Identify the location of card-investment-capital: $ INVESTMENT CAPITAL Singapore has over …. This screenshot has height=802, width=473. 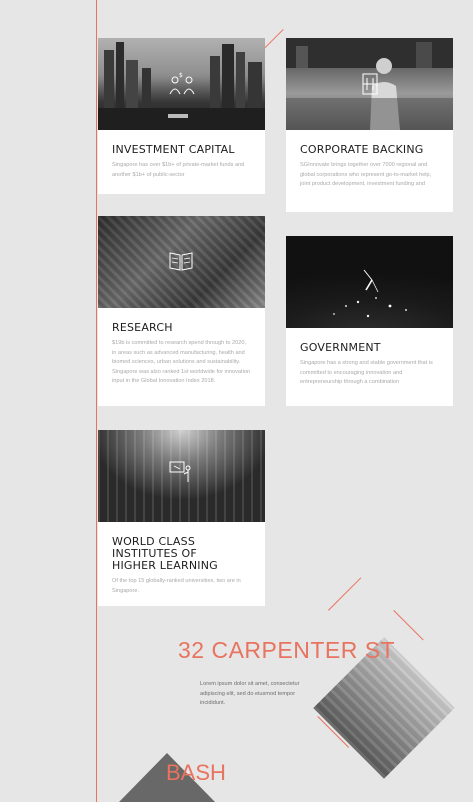
(181, 116).